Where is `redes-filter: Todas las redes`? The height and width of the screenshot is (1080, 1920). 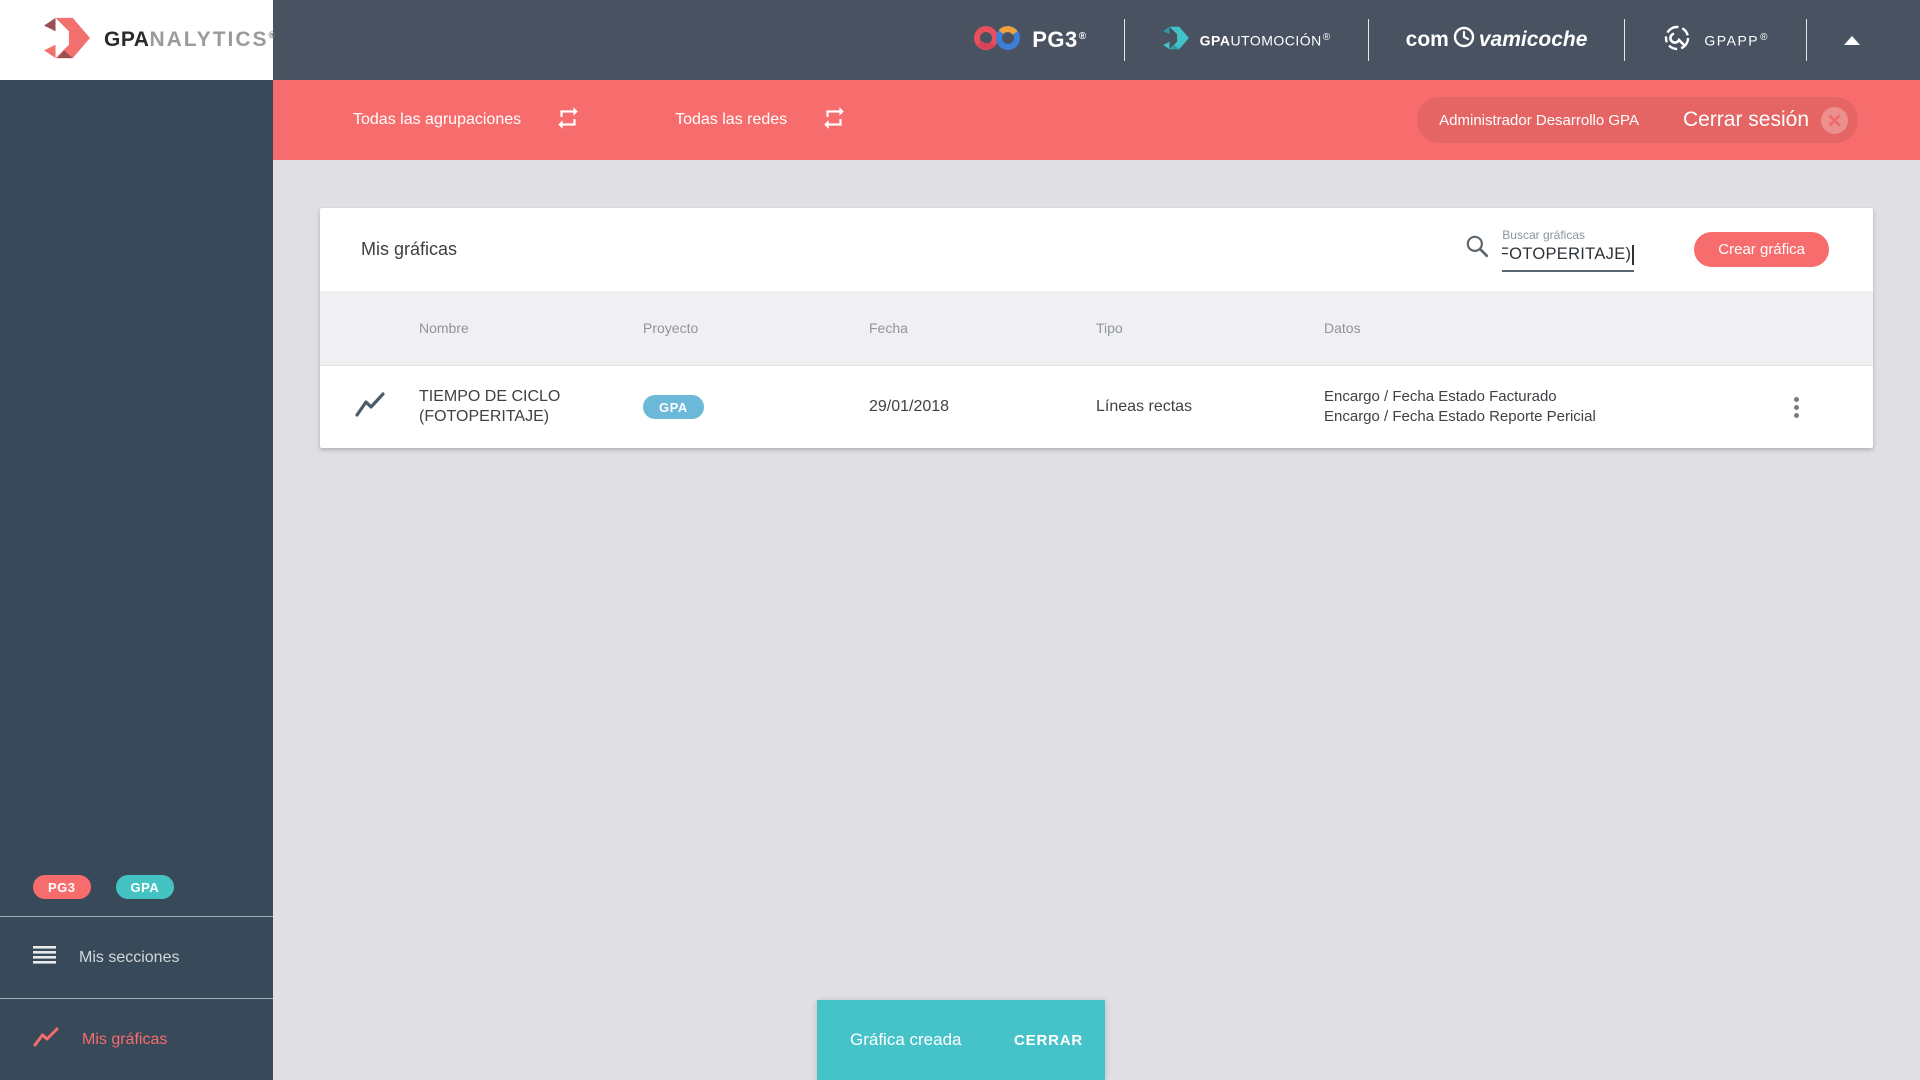 redes-filter: Todas las redes is located at coordinates (761, 120).